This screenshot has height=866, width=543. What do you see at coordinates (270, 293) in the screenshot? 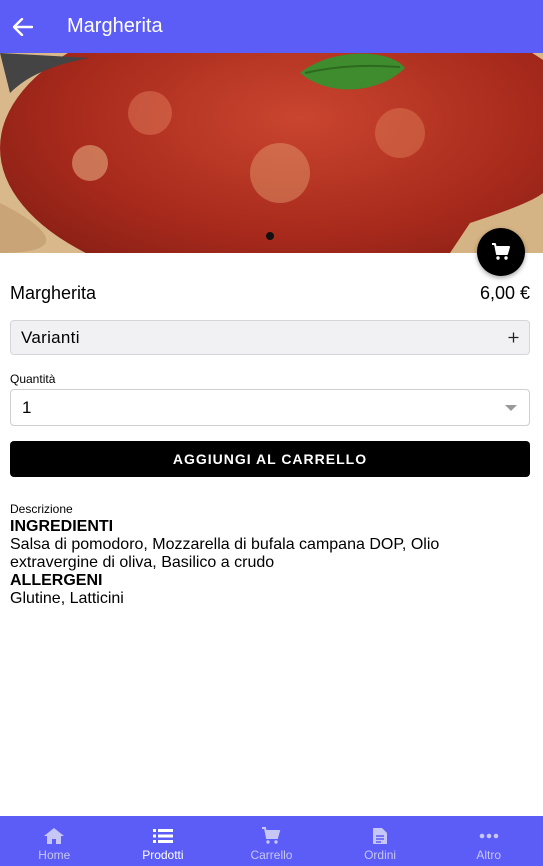
I see `product-header-row: Margherita 6,00 €` at bounding box center [270, 293].